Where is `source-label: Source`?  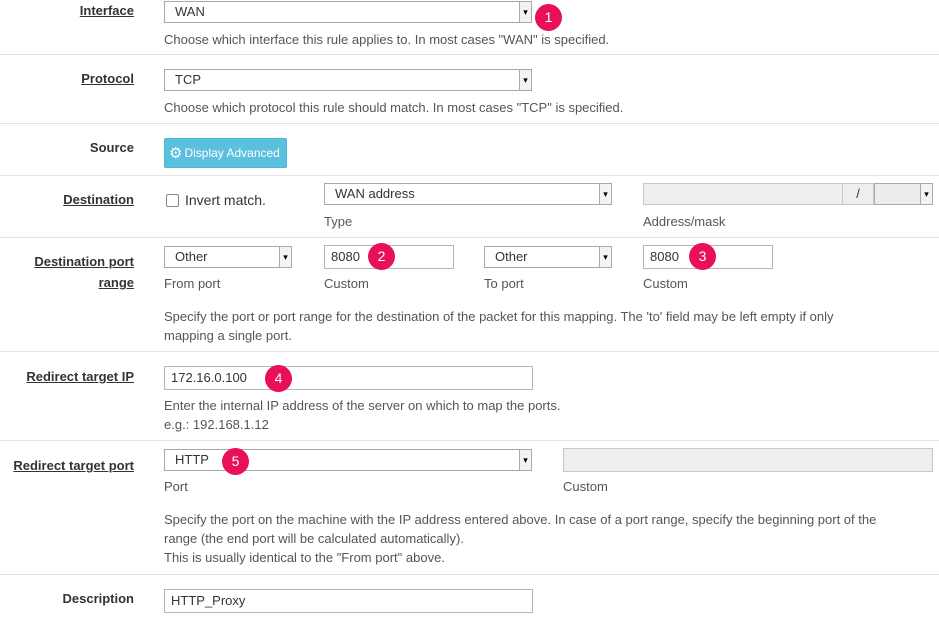
source-label: Source is located at coordinates (111, 147).